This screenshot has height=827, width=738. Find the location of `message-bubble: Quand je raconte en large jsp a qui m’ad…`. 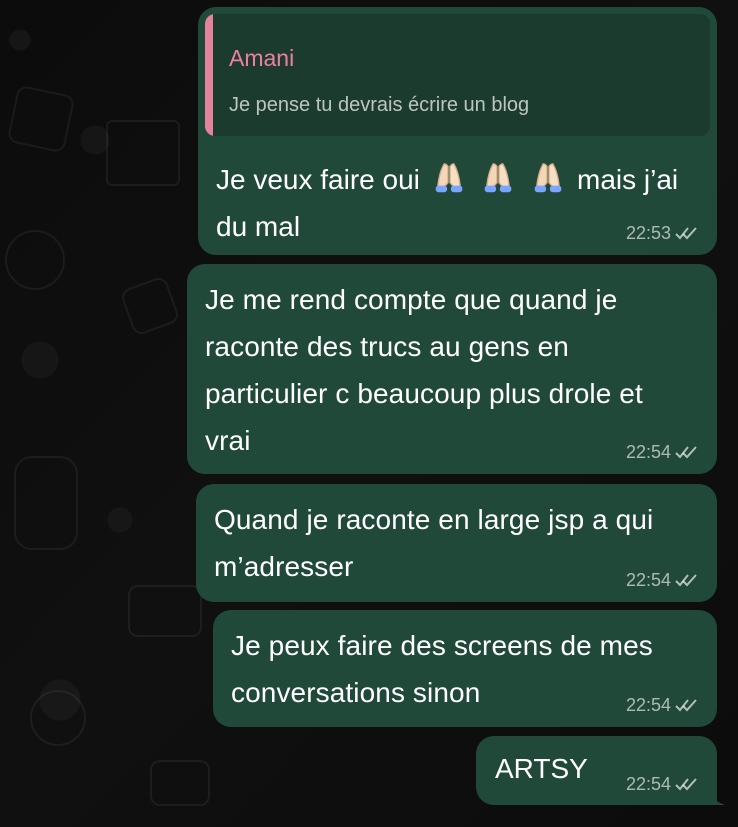

message-bubble: Quand je raconte en large jsp a qui m’ad… is located at coordinates (456, 543).